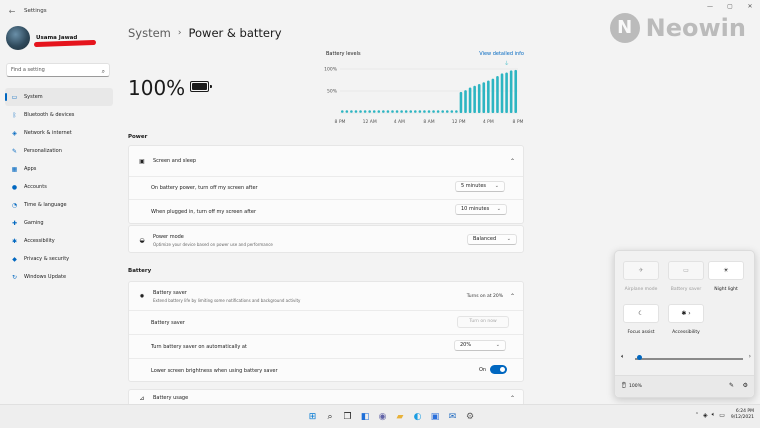 The width and height of the screenshot is (760, 428). Describe the element at coordinates (750, 356) in the screenshot. I see `chevron-right-icon: ›` at that location.